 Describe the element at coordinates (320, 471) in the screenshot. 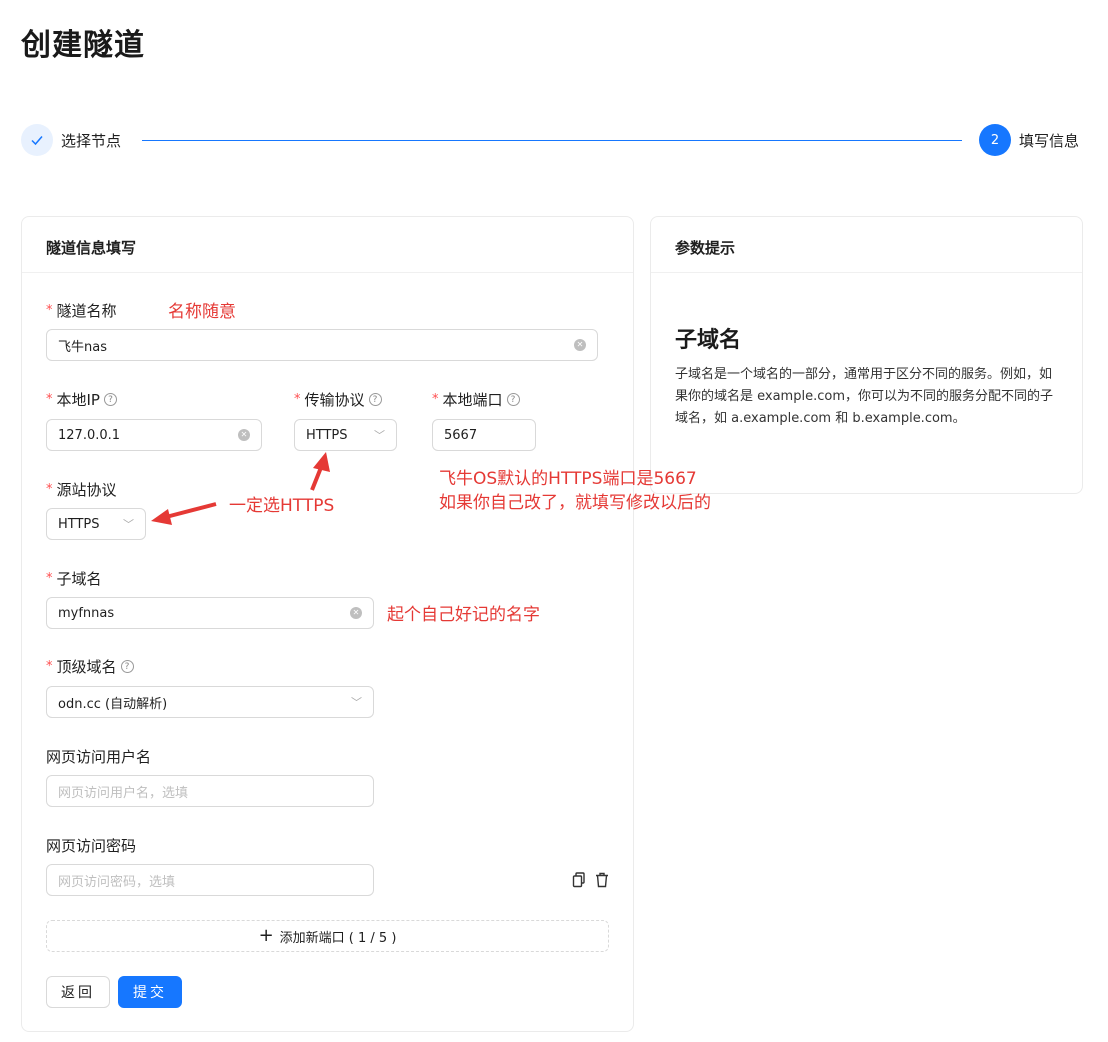

I see `arrow-up-annotation` at that location.